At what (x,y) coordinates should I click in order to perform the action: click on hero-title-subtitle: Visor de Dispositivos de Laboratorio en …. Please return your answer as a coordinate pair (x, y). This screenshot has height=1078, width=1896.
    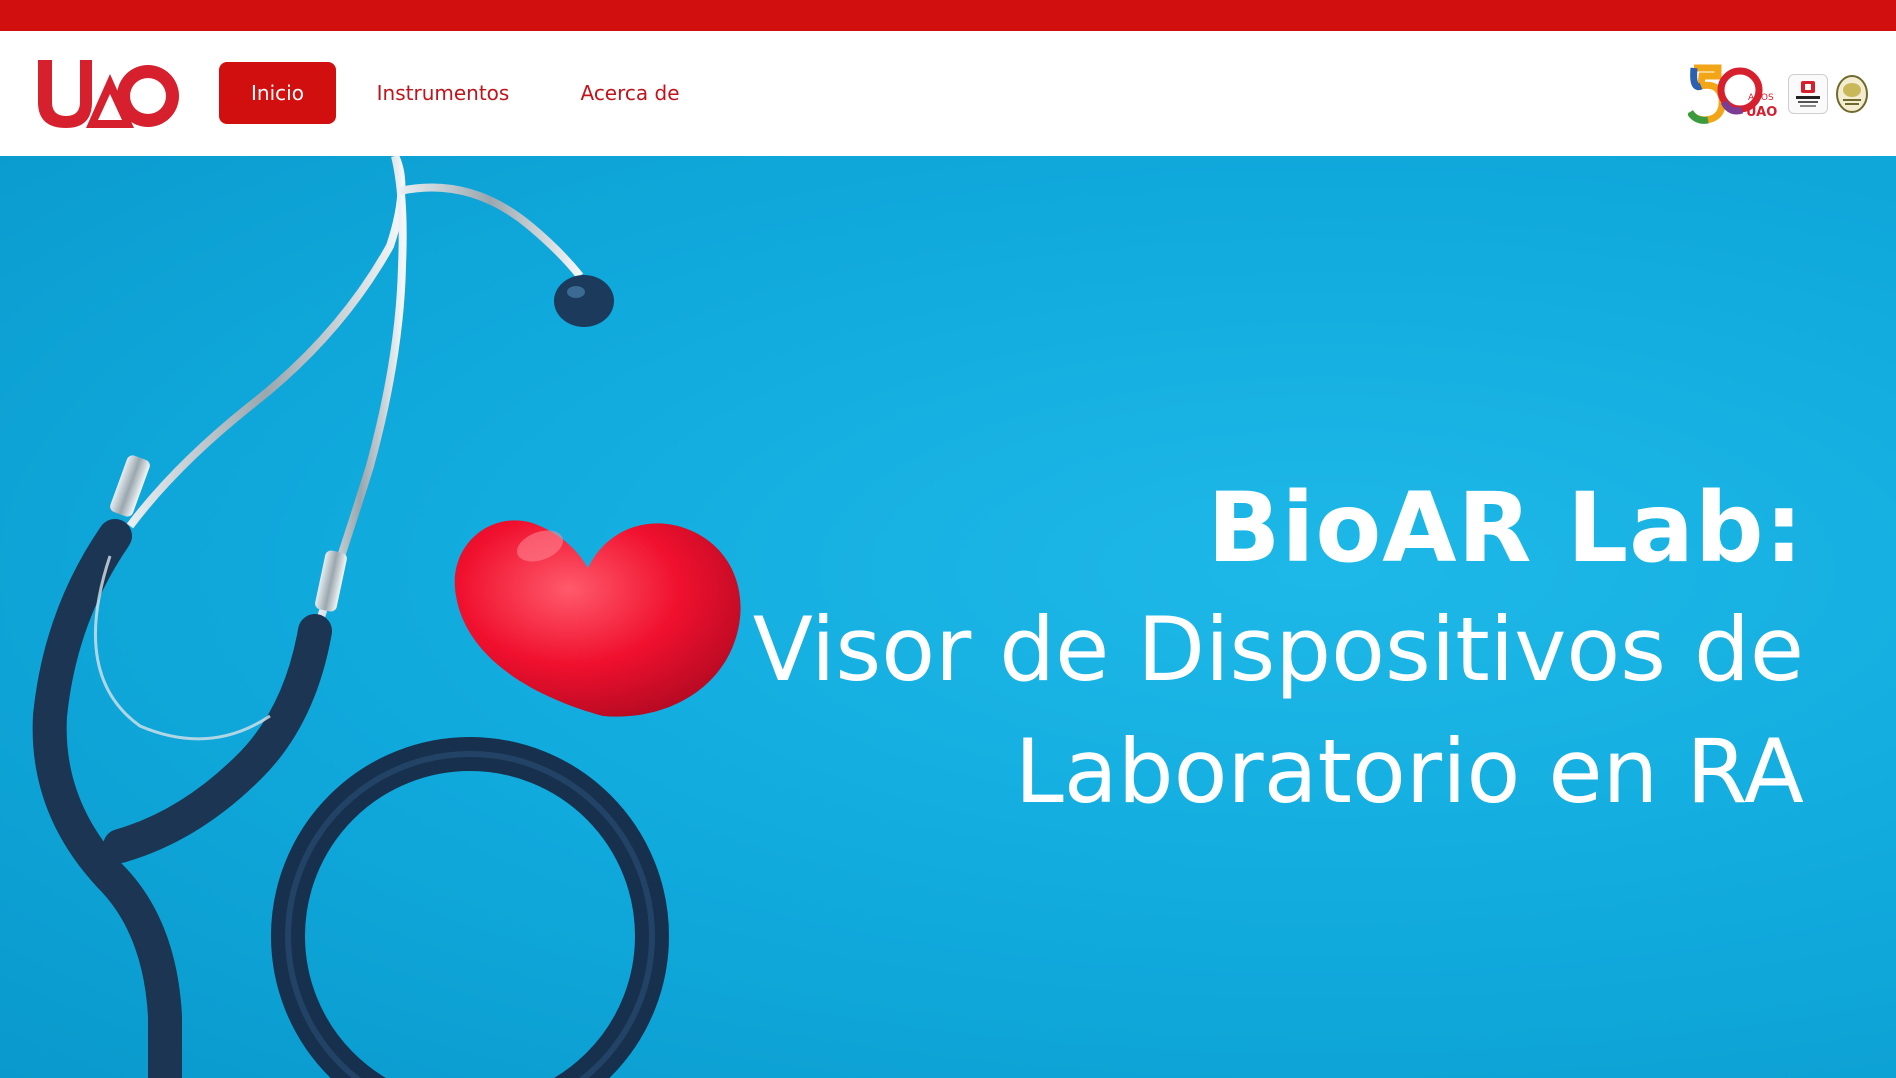
    Looking at the image, I should click on (1278, 711).